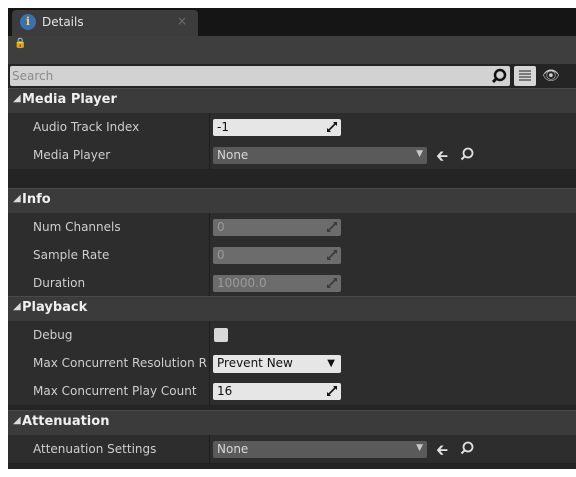 The image size is (576, 477). I want to click on number-field: 16, so click(277, 391).